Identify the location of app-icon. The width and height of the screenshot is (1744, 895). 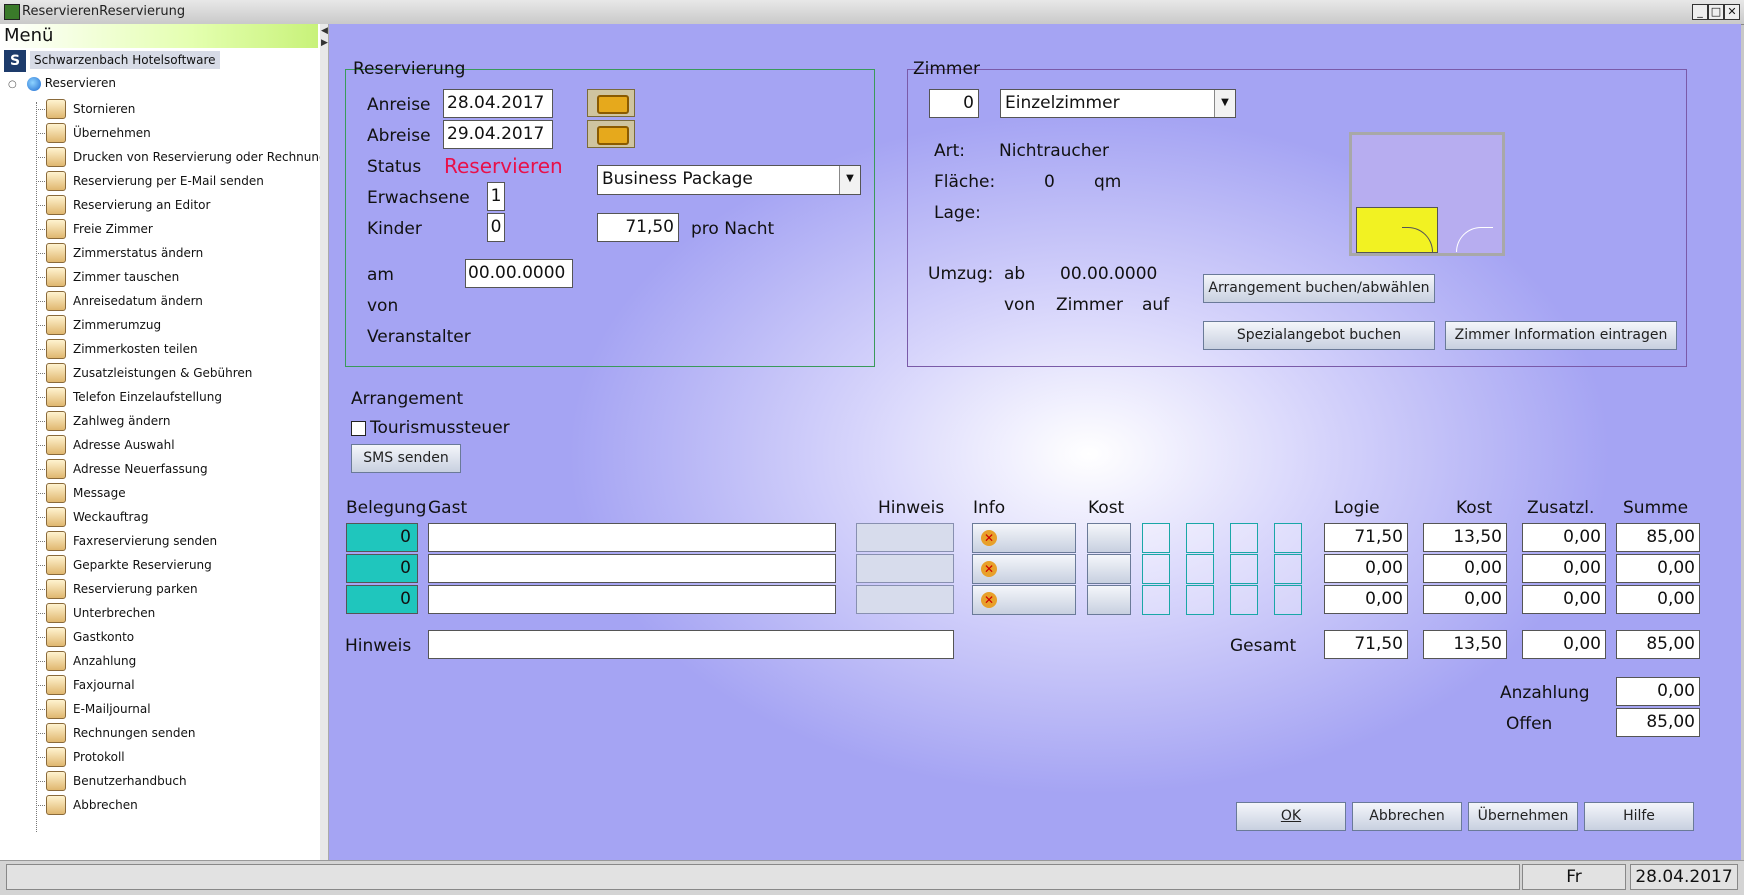
(12, 12).